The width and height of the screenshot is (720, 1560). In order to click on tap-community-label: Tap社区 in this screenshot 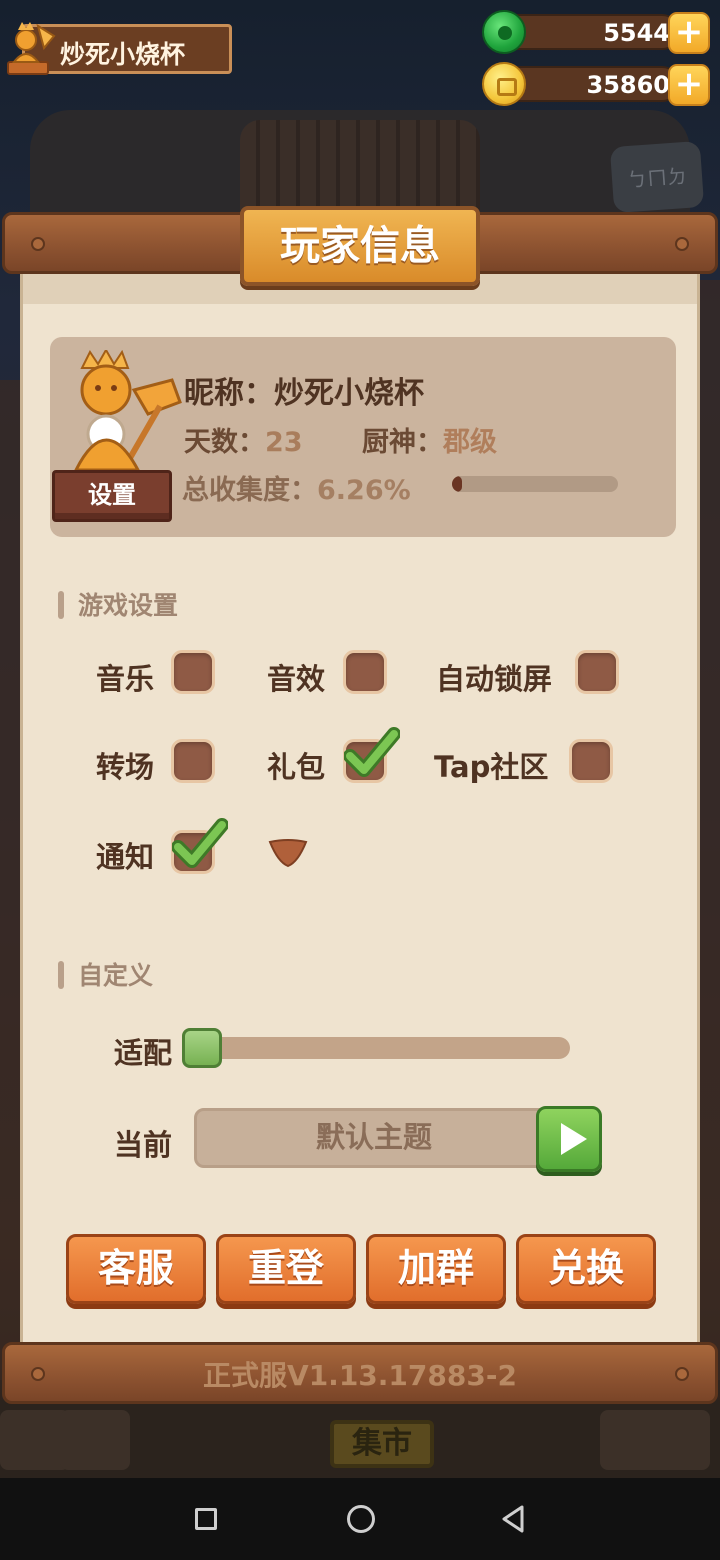, I will do `click(491, 767)`.